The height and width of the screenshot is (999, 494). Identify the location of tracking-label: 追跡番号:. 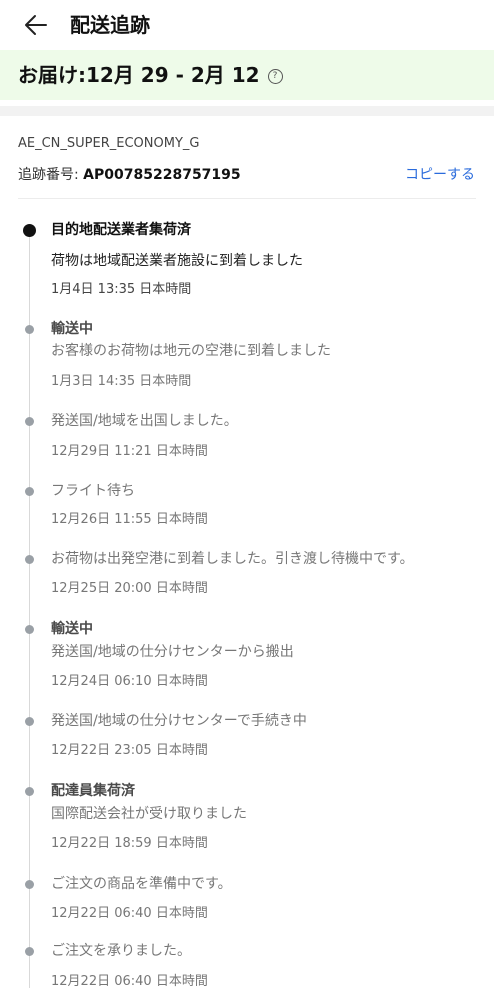
(51, 175).